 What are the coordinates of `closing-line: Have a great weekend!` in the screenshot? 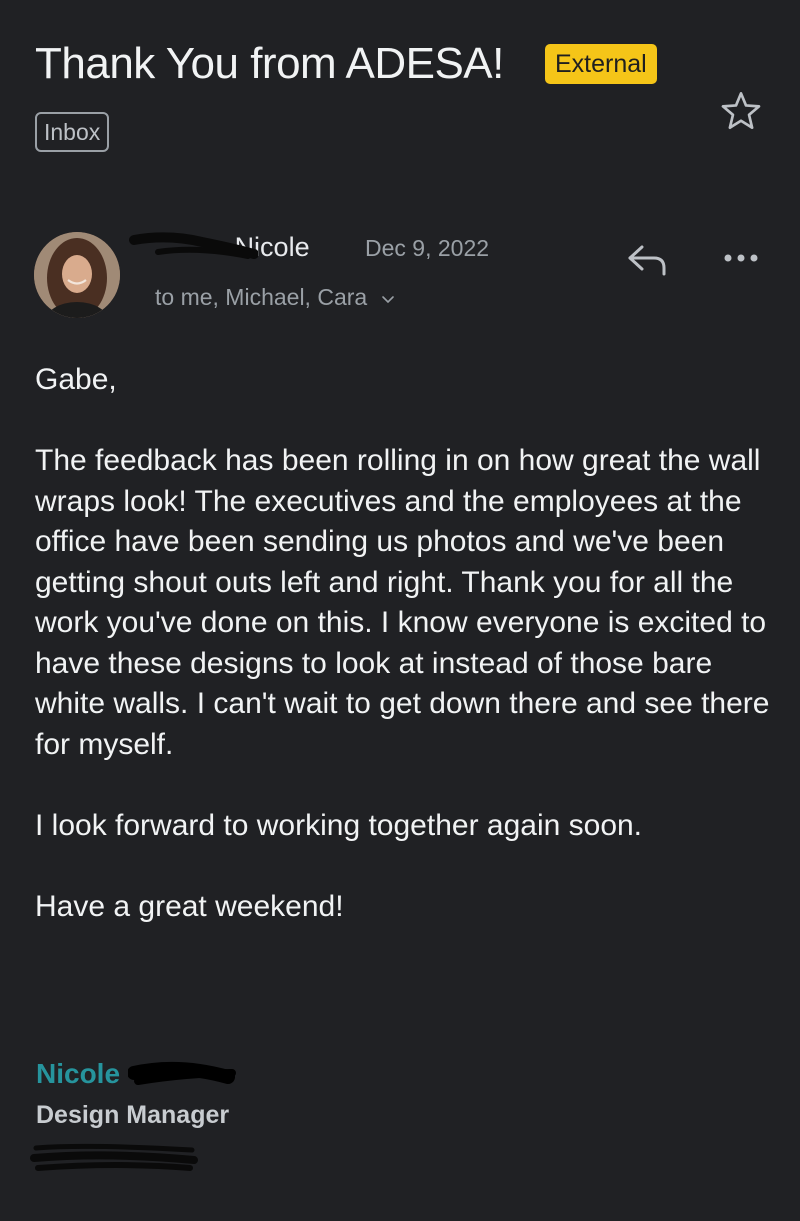 It's located at (189, 906).